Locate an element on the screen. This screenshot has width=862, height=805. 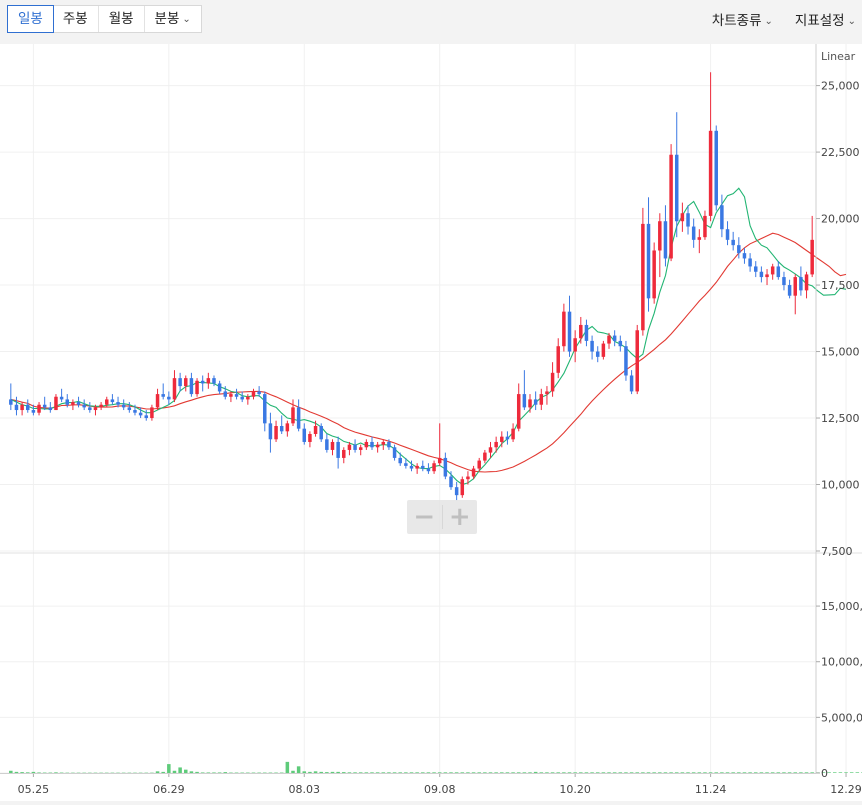
chart-type-dropdown: 차트종류 ⌄ is located at coordinates (742, 19).